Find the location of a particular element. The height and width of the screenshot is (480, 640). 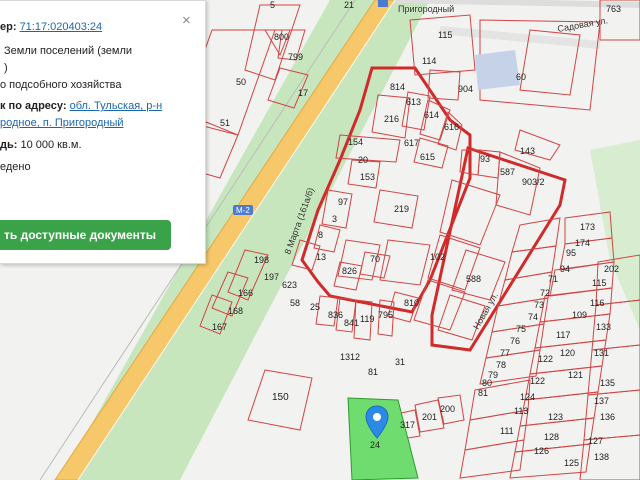

svg-text: 74 is located at coordinates (533, 317).